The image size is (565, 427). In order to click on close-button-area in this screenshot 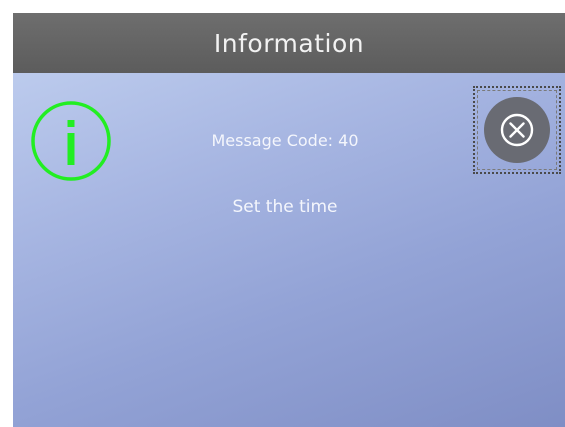, I will do `click(517, 130)`.